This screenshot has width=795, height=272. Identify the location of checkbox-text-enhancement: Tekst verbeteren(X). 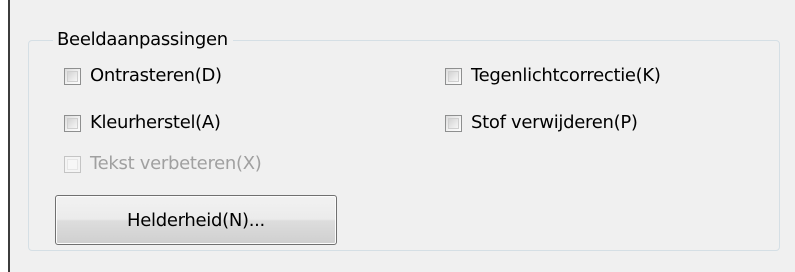
(163, 164).